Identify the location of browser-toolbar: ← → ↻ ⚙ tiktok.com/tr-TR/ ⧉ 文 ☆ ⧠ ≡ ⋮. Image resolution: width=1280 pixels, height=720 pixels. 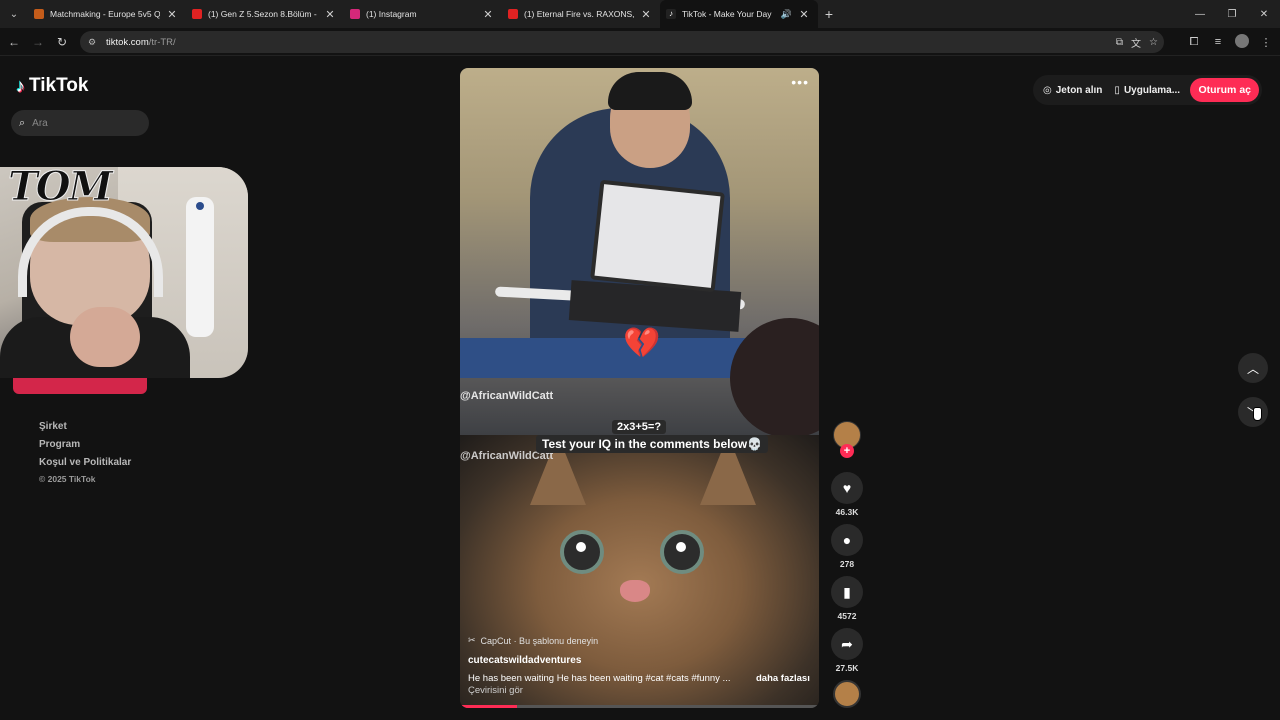
(640, 42).